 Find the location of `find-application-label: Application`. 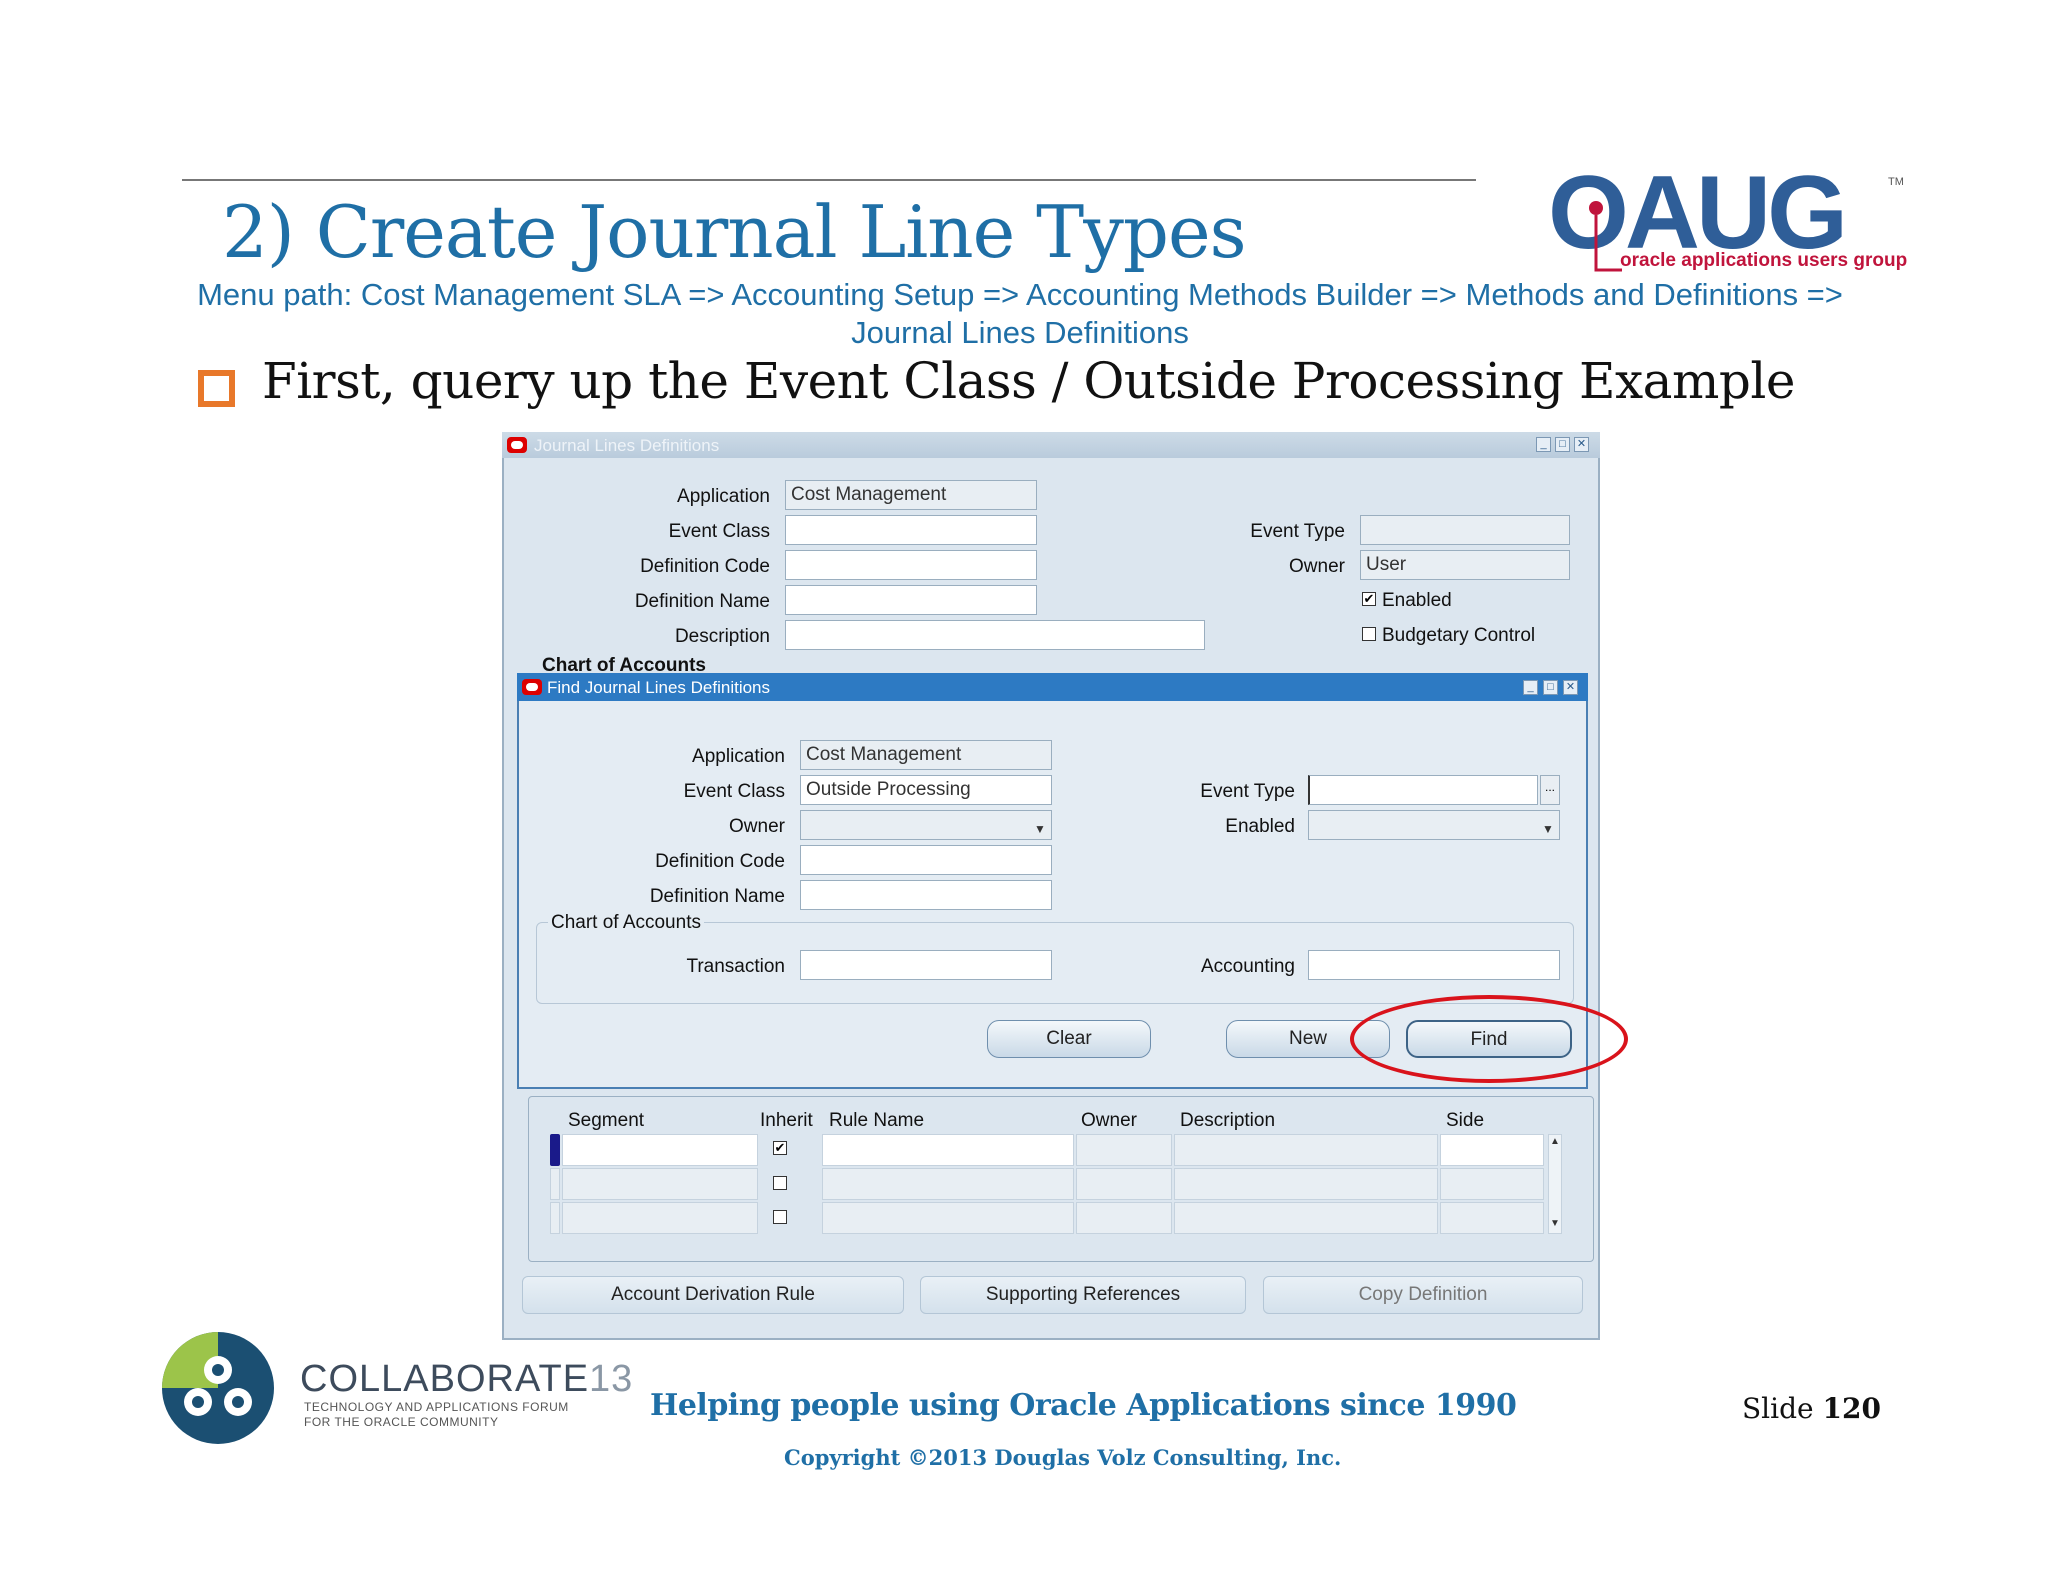

find-application-label: Application is located at coordinates (738, 756).